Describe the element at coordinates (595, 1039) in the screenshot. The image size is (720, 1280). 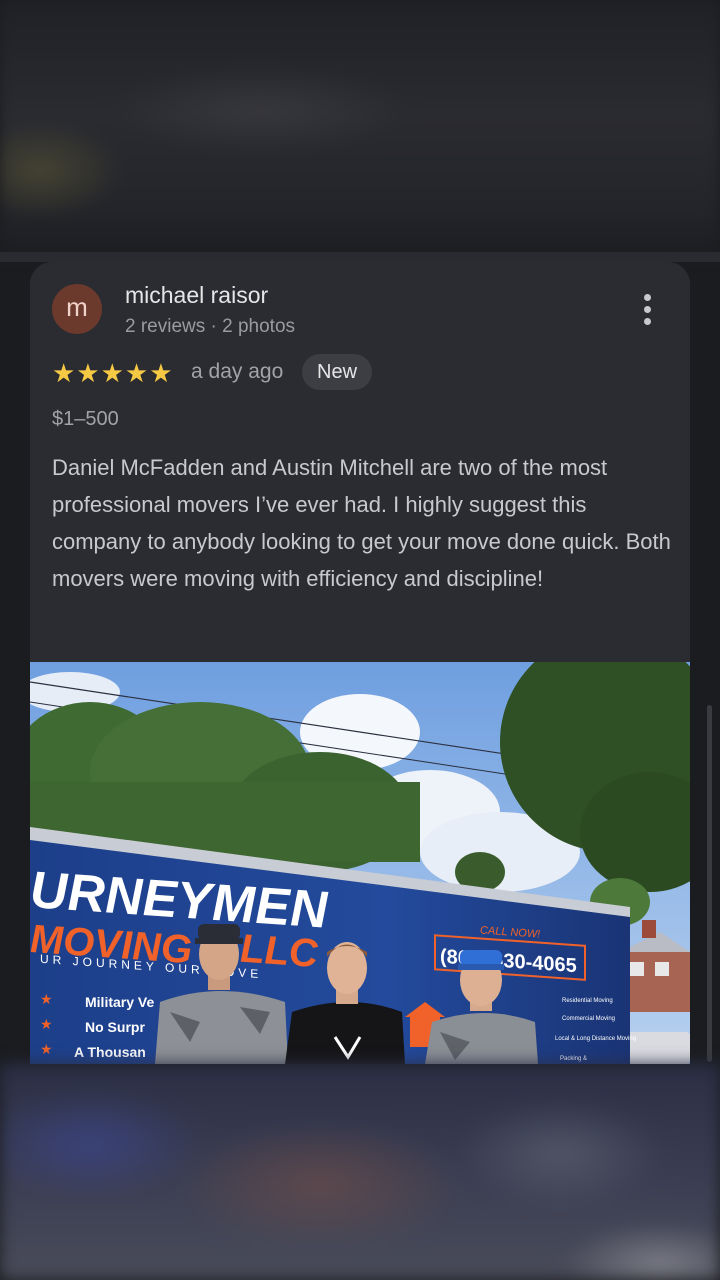
I see `truck-service: Local & Long Distance Moving` at that location.